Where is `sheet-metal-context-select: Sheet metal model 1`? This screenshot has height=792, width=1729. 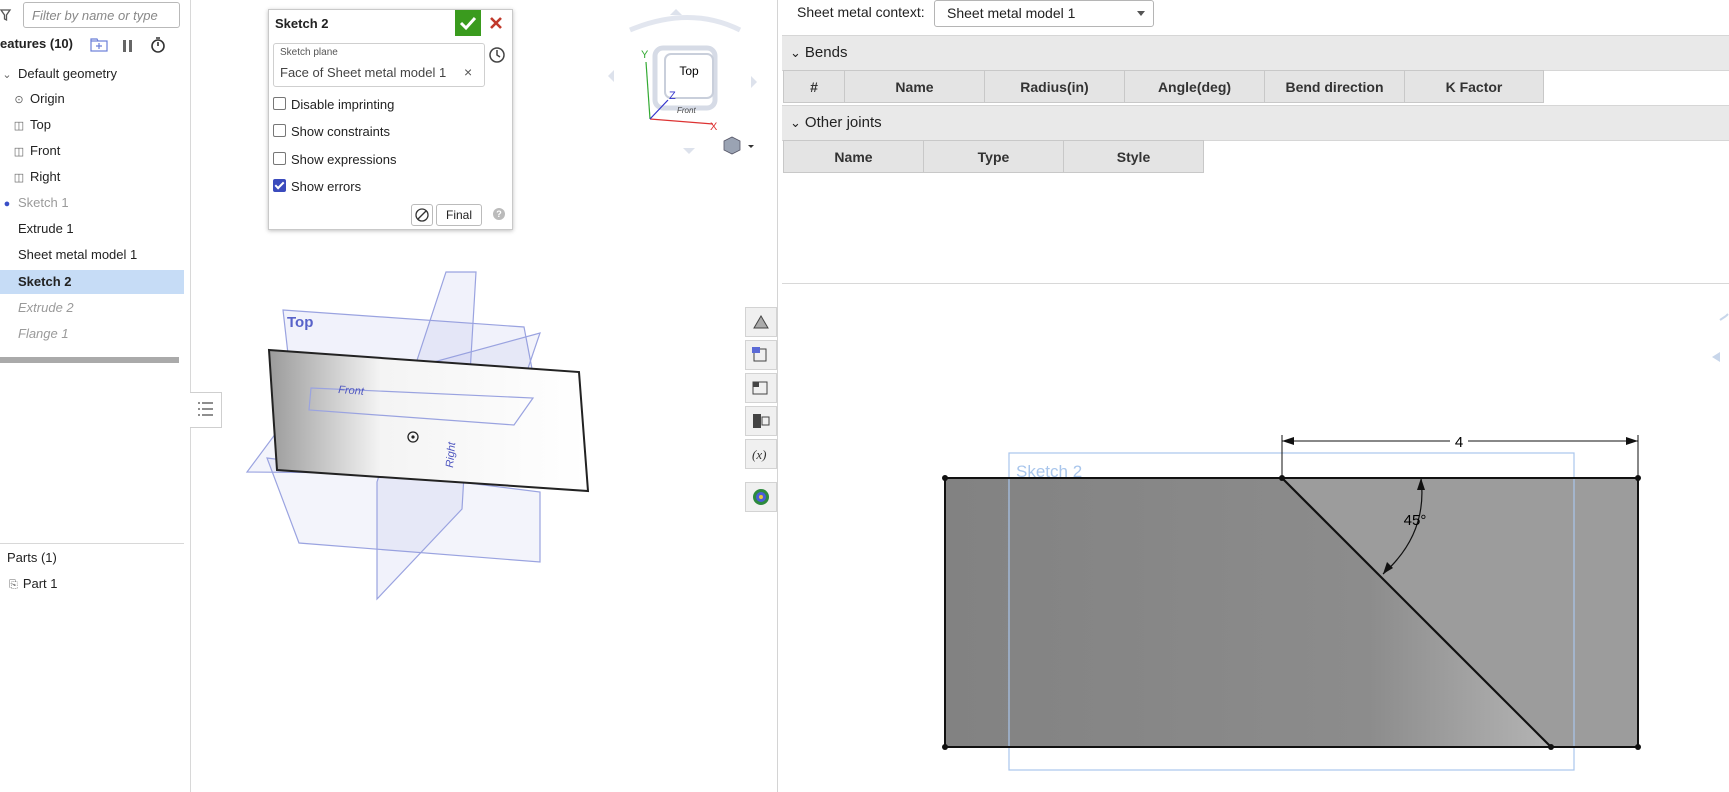
sheet-metal-context-select: Sheet metal model 1 is located at coordinates (1044, 13).